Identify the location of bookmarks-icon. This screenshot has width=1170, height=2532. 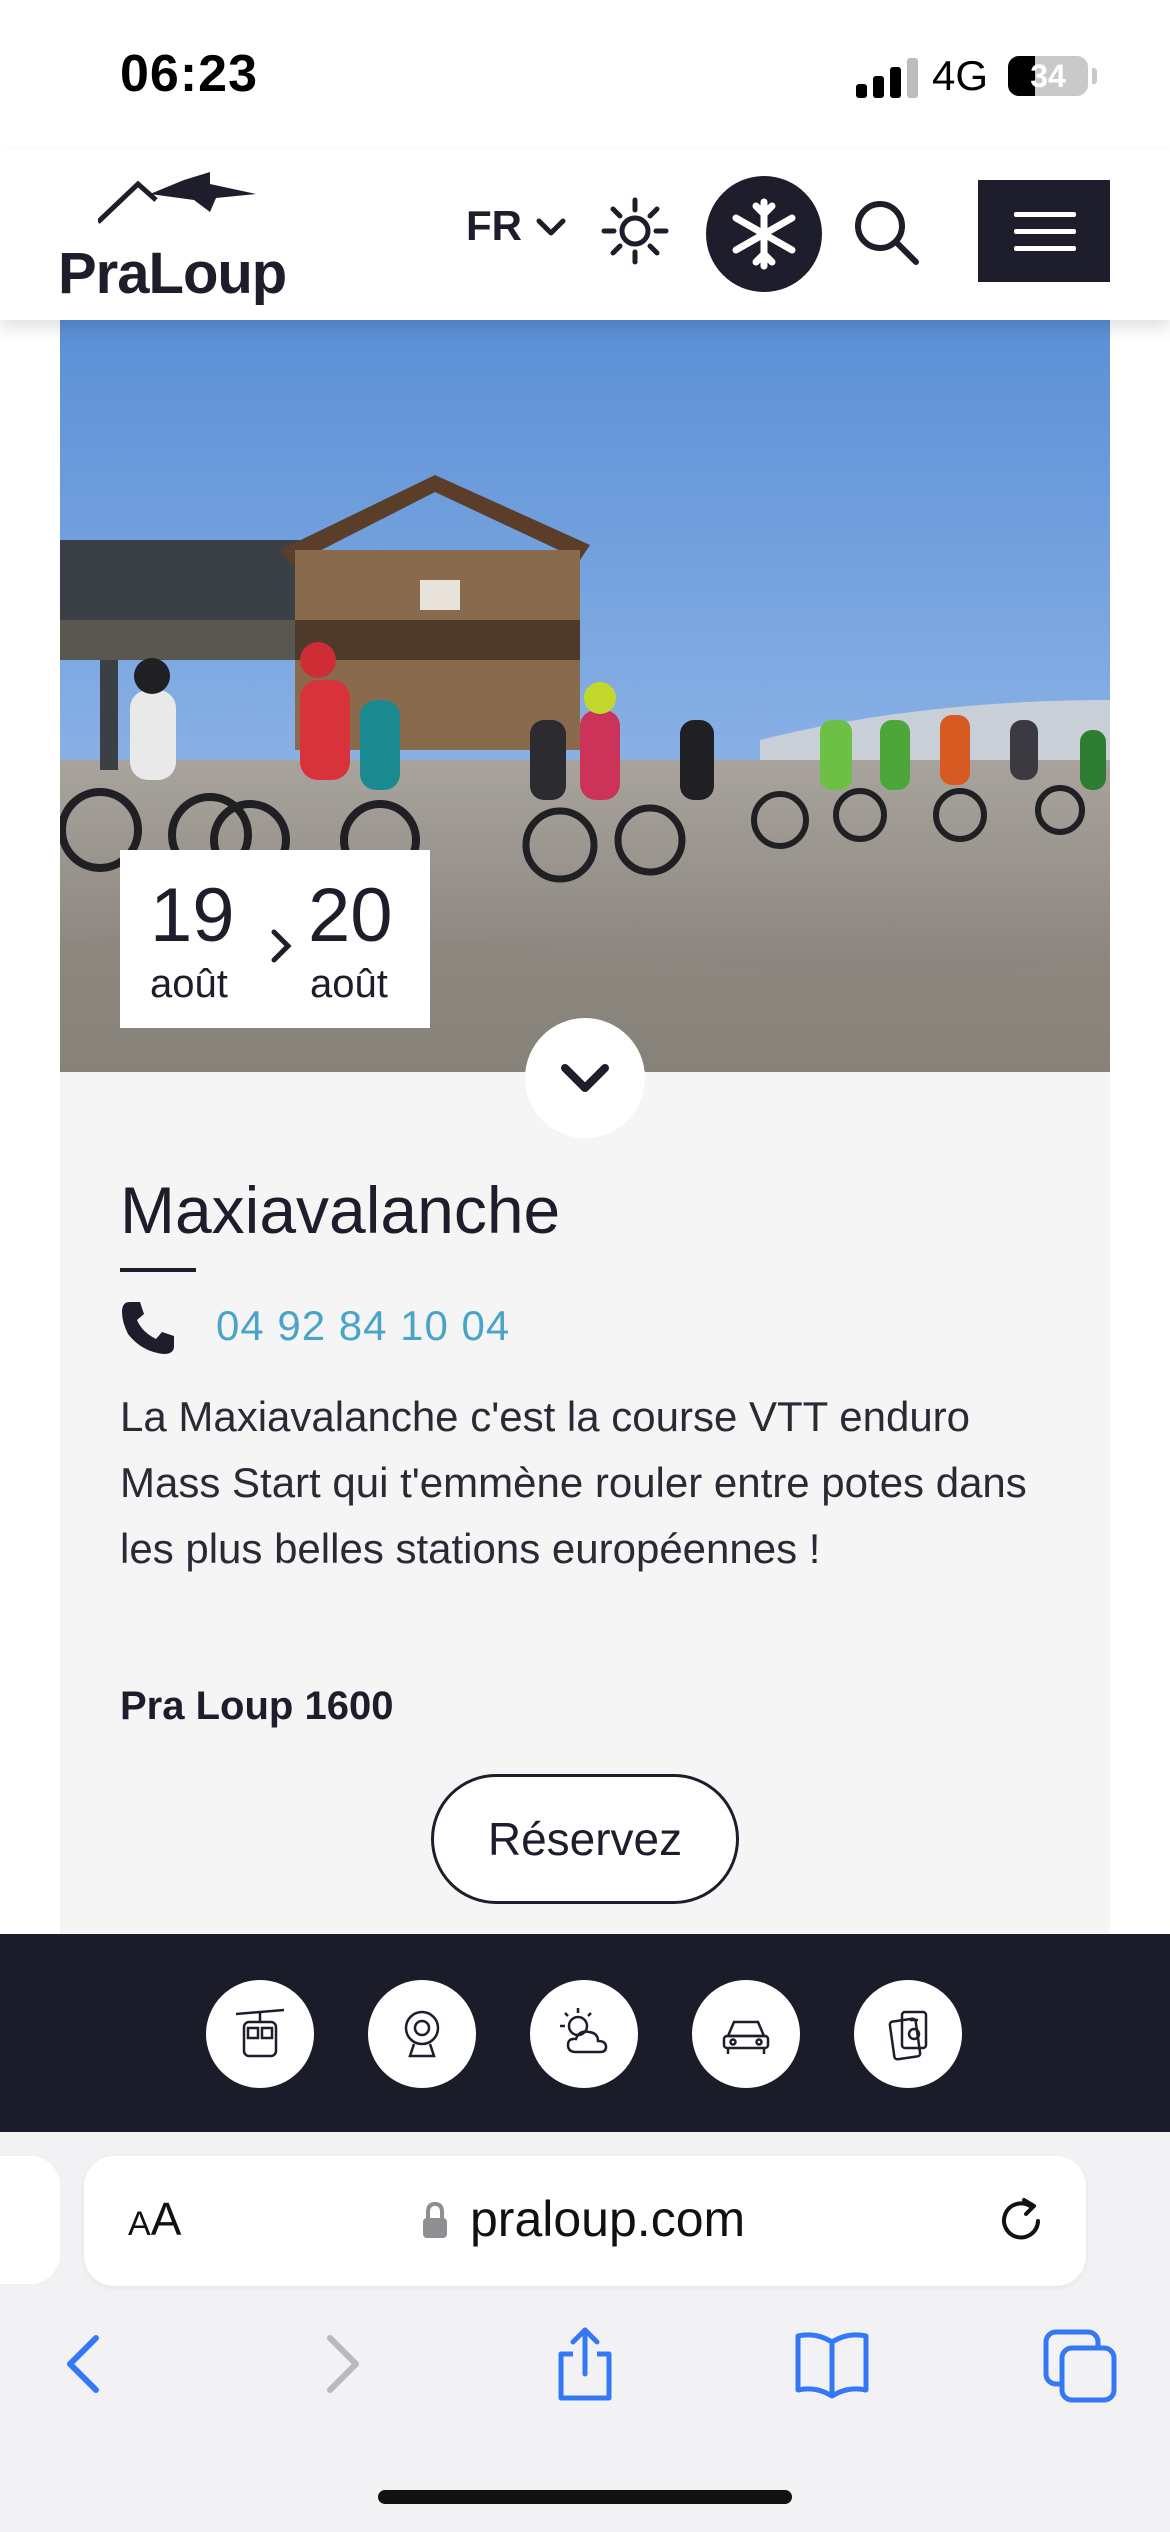
(832, 2364).